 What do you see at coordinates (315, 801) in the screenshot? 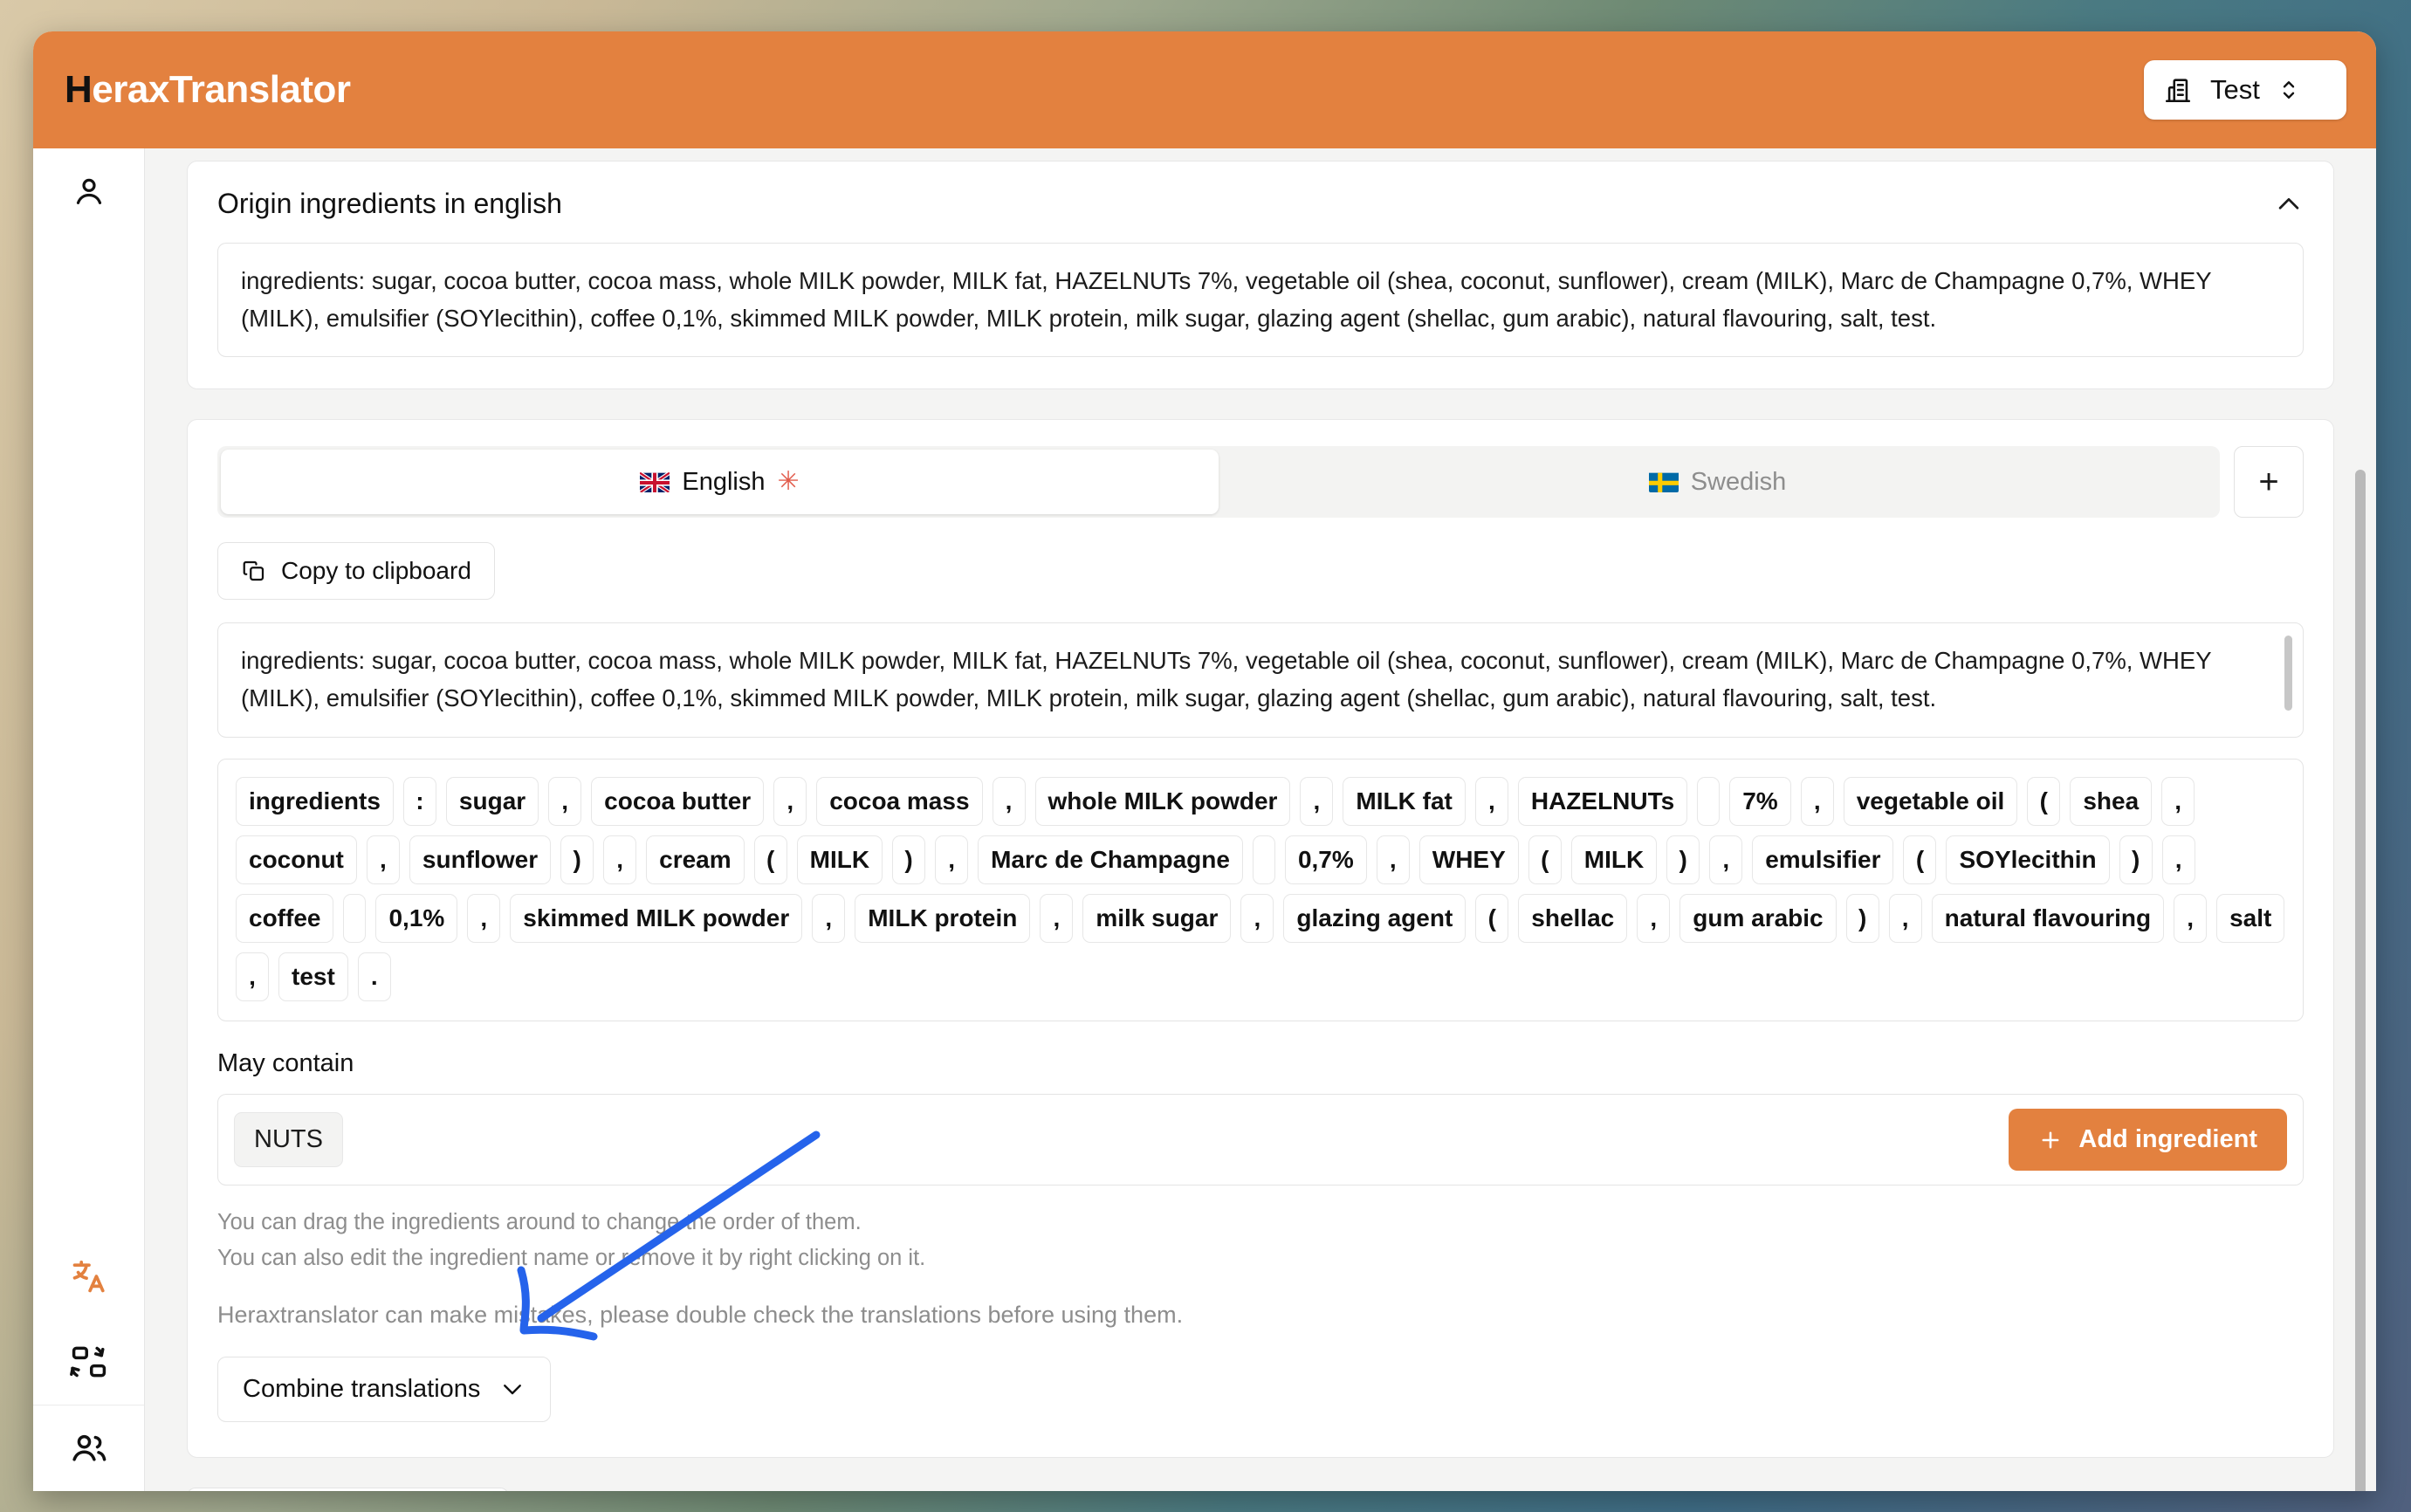
I see `ingredient-chip: ingredients` at bounding box center [315, 801].